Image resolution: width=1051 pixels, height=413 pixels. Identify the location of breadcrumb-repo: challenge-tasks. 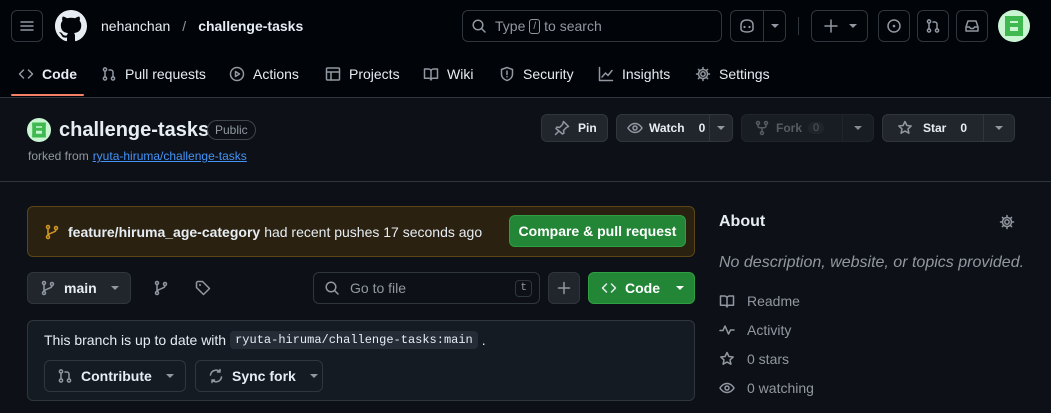
(250, 26).